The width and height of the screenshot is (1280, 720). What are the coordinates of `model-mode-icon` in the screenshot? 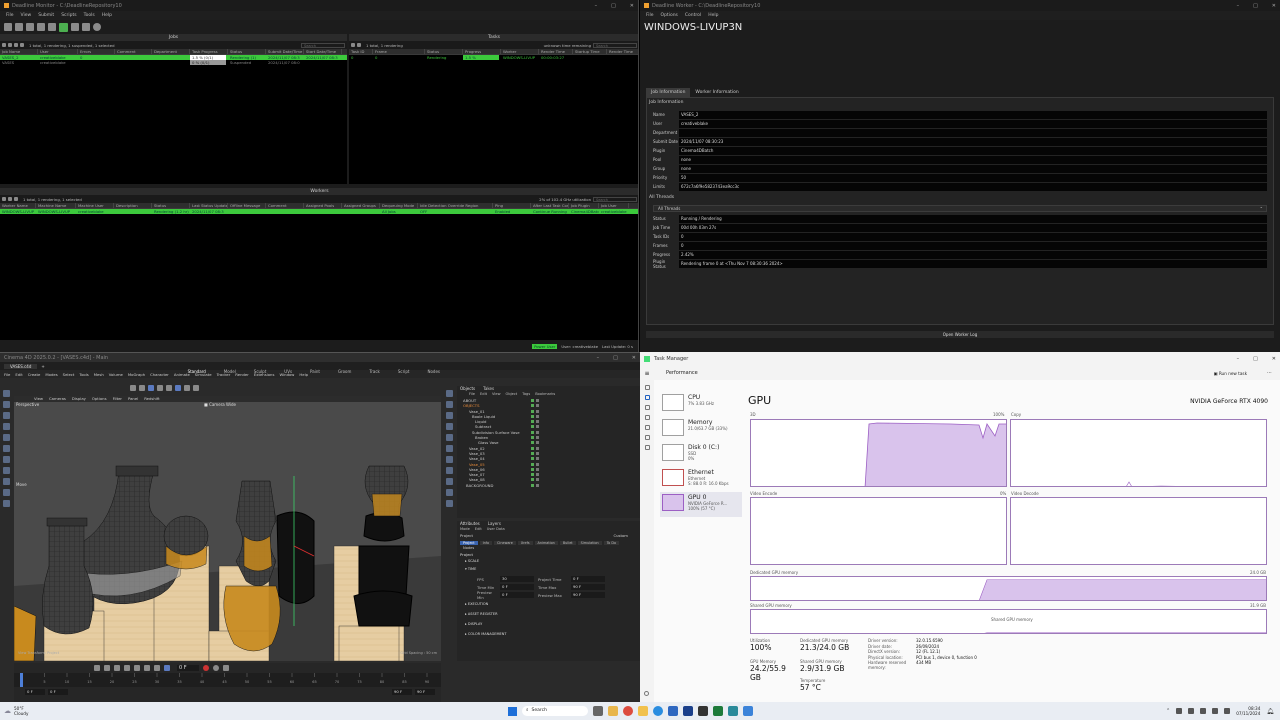 It's located at (449, 393).